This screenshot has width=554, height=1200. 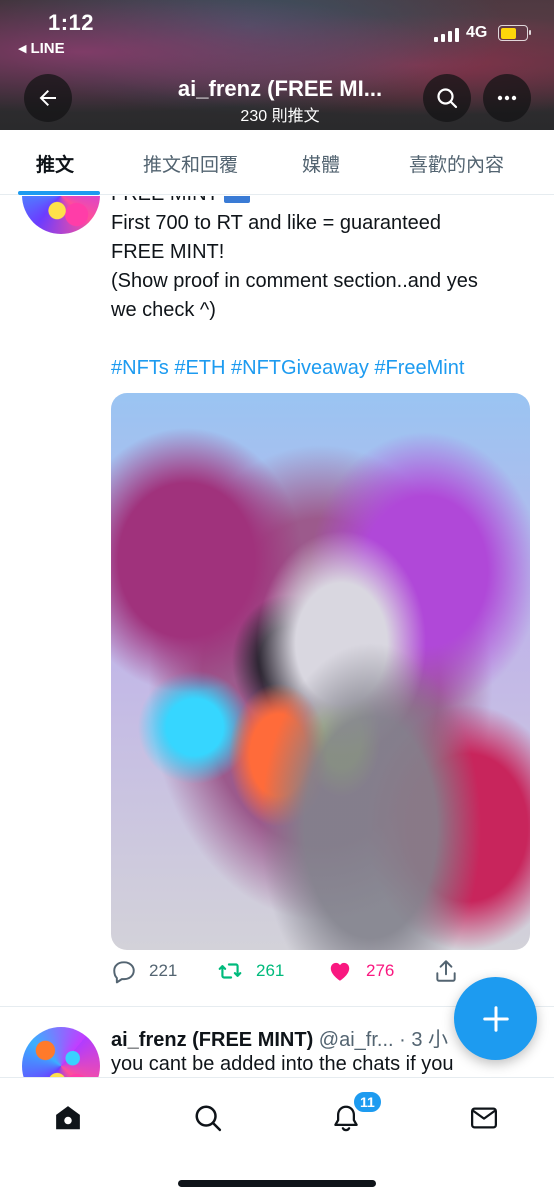 What do you see at coordinates (190, 163) in the screenshot?
I see `tab-tweets-replies: 推文和回覆` at bounding box center [190, 163].